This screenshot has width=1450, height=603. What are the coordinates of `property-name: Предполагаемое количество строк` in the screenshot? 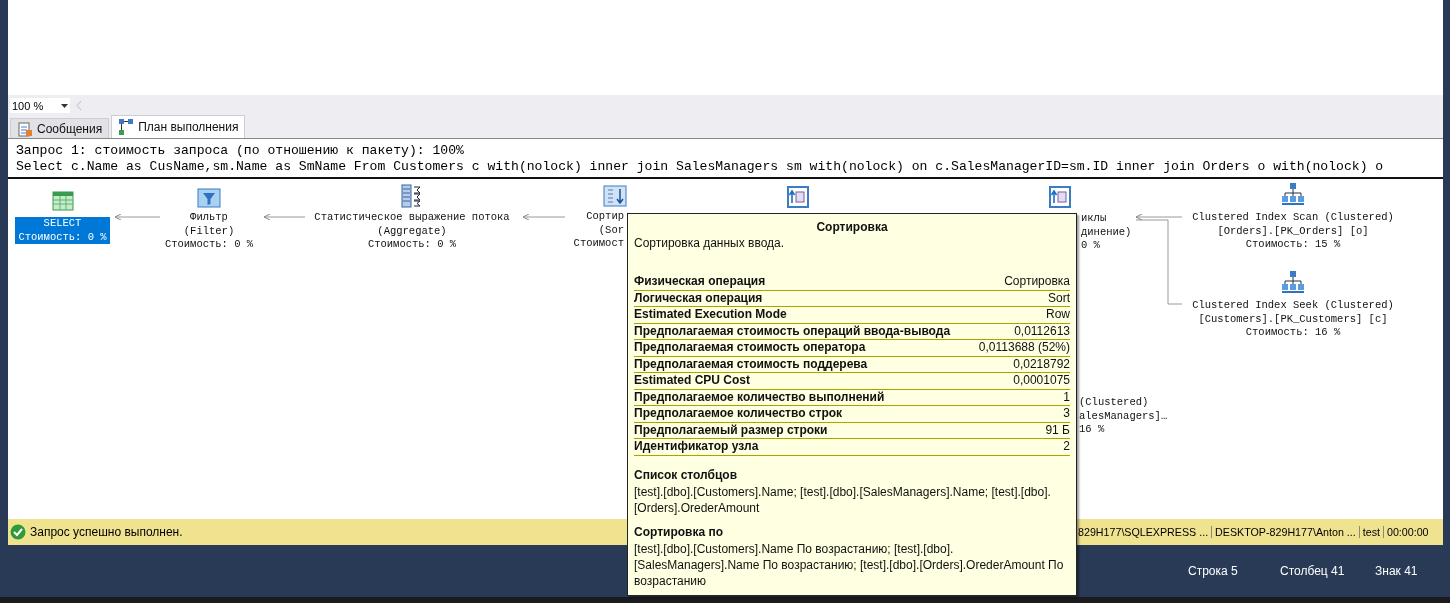 It's located at (738, 414).